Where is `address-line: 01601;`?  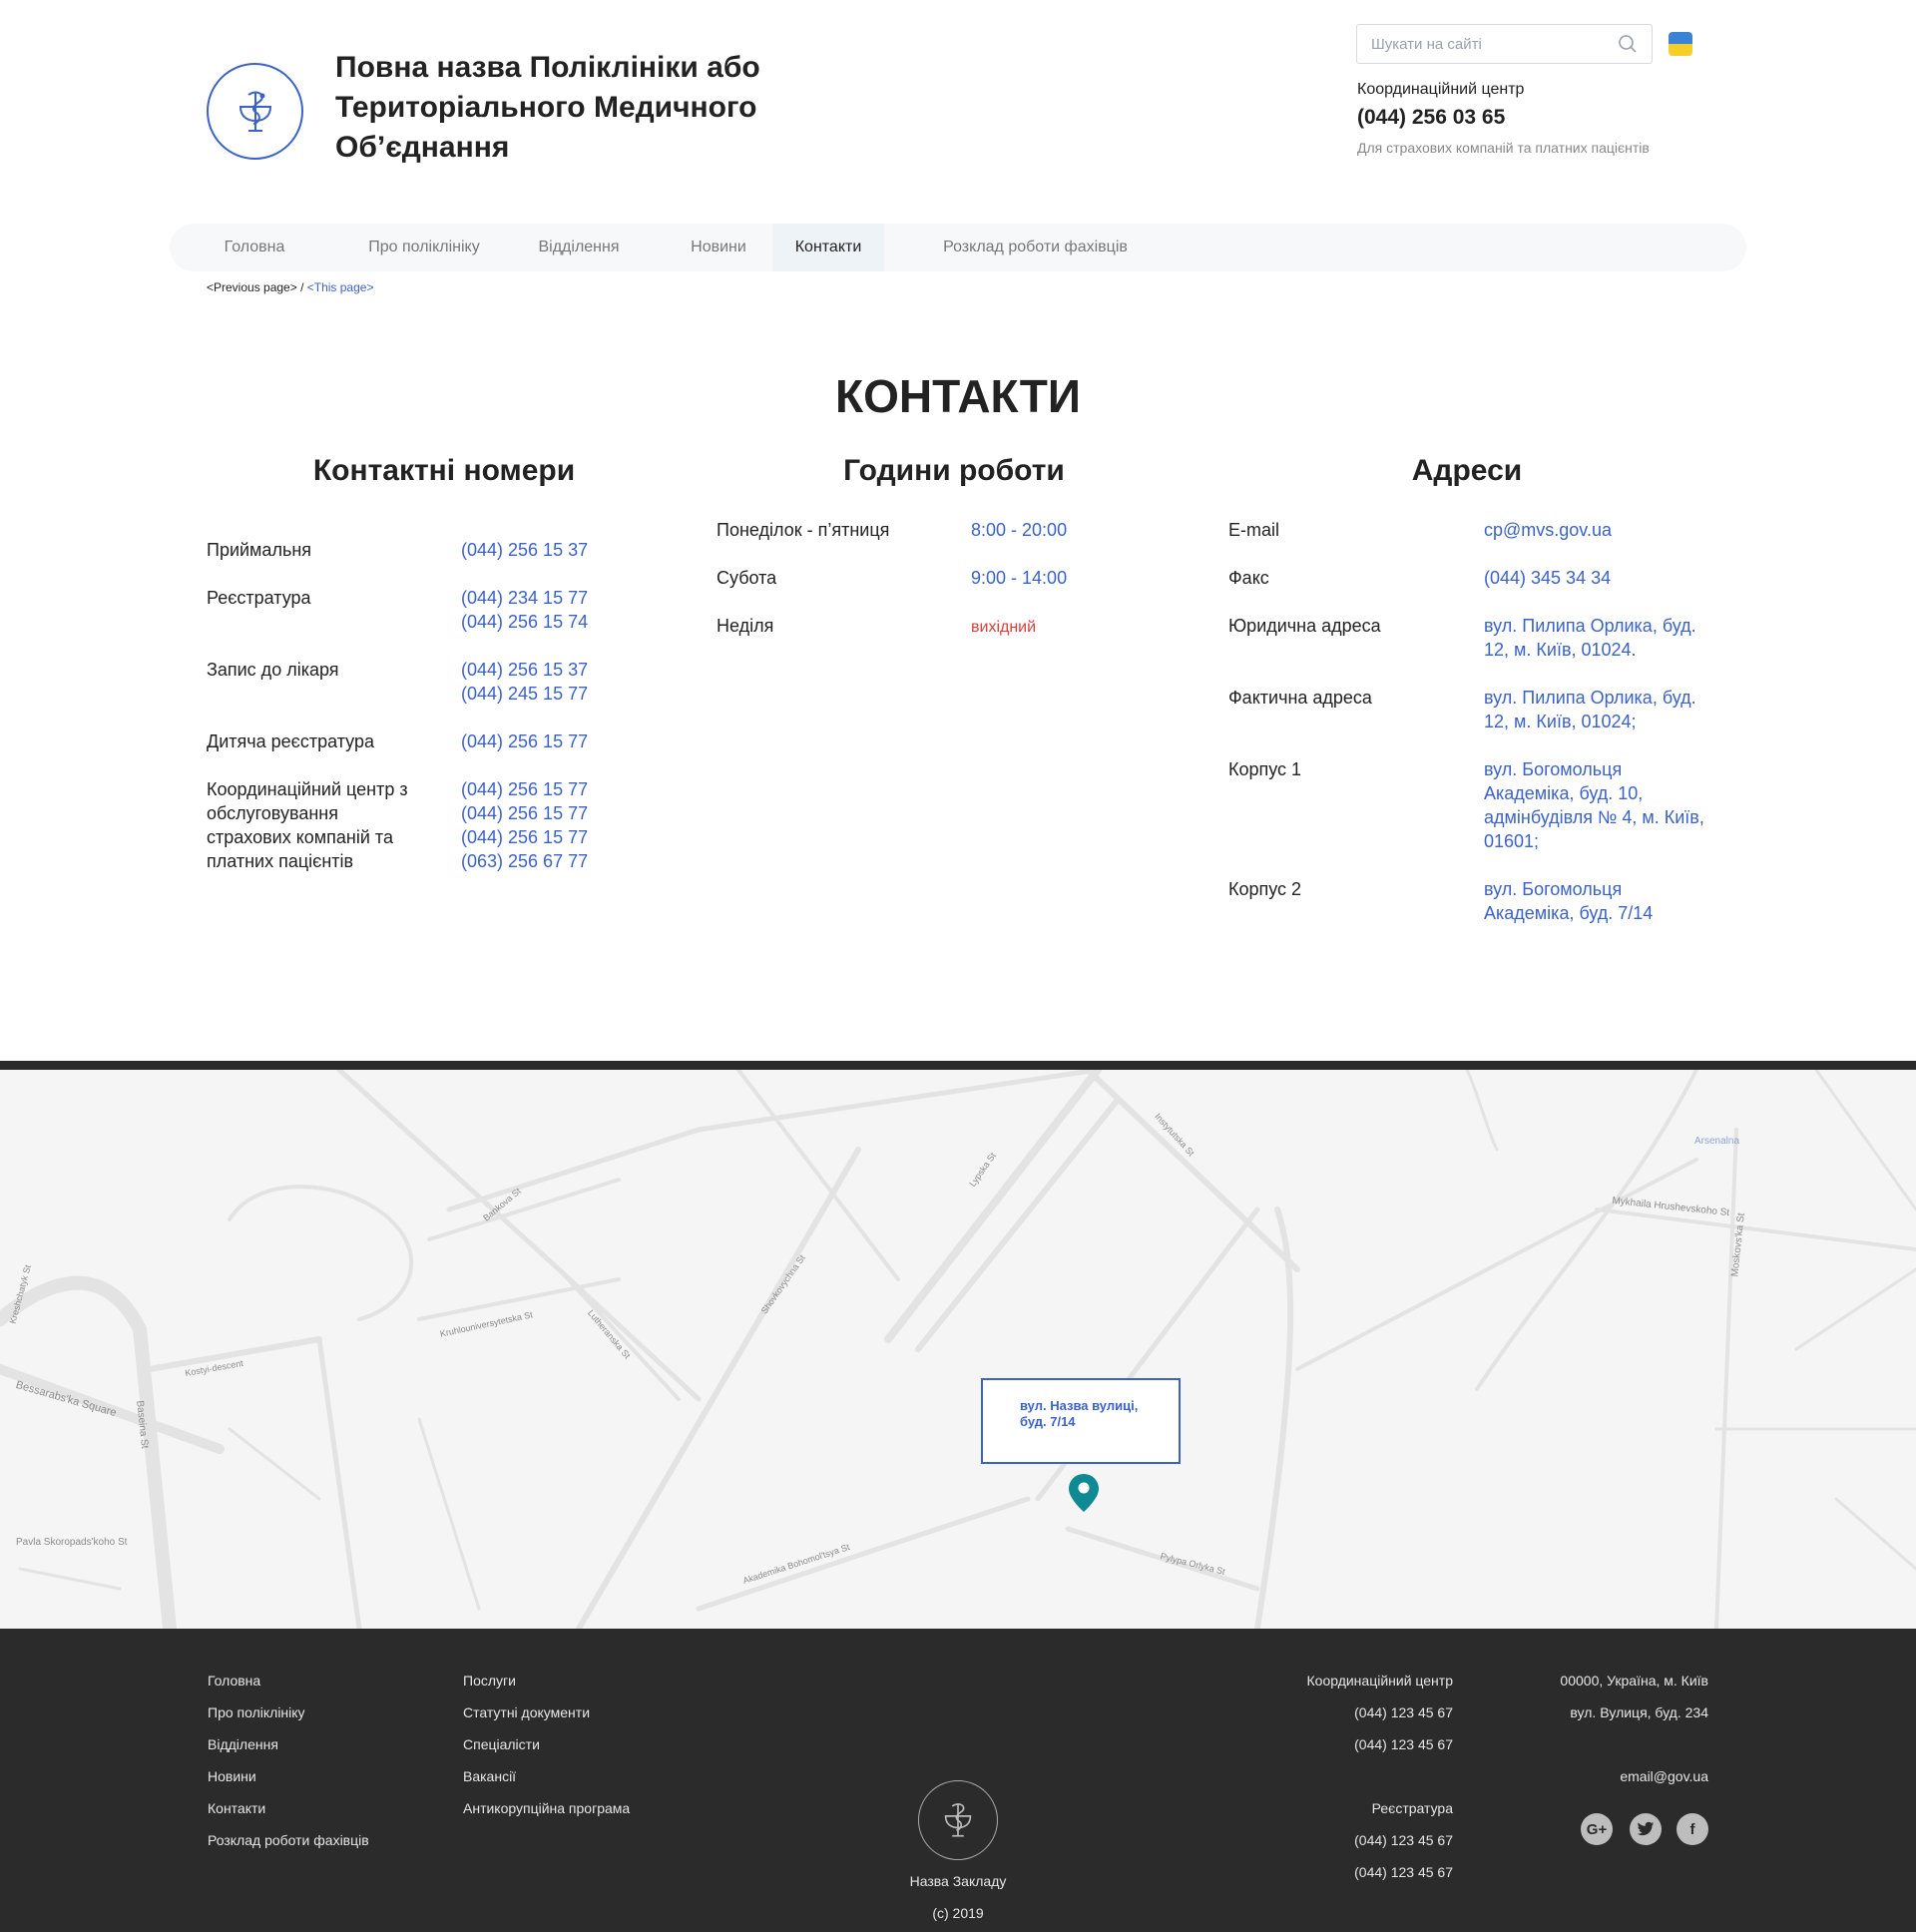
address-line: 01601; is located at coordinates (1511, 841).